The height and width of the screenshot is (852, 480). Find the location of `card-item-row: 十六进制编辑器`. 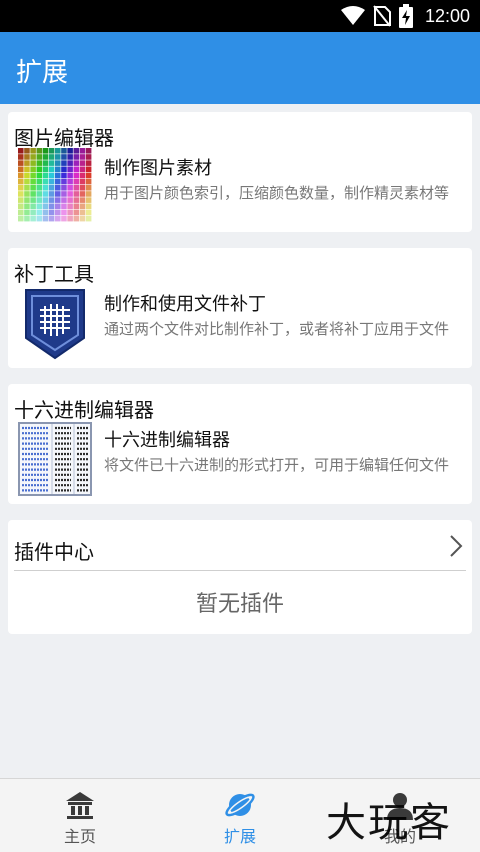

card-item-row: 十六进制编辑器 is located at coordinates (167, 439).